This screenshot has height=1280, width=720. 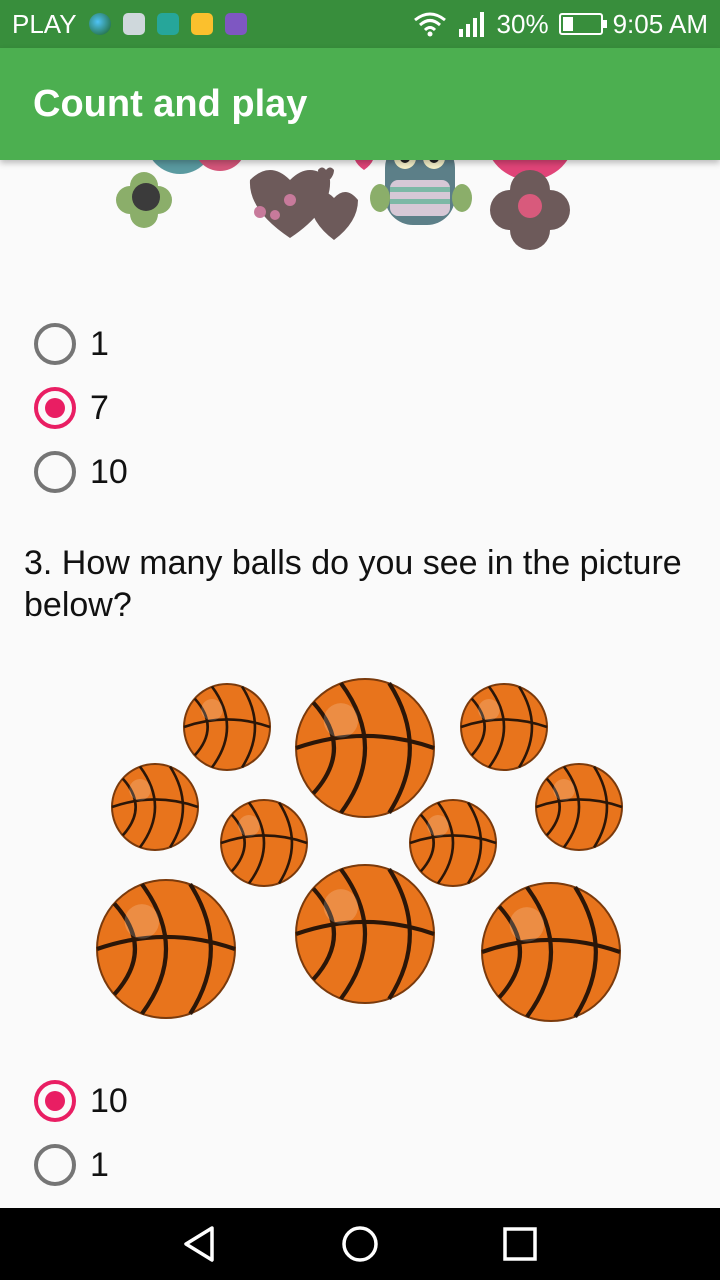 I want to click on battery-icon, so click(x=582, y=24).